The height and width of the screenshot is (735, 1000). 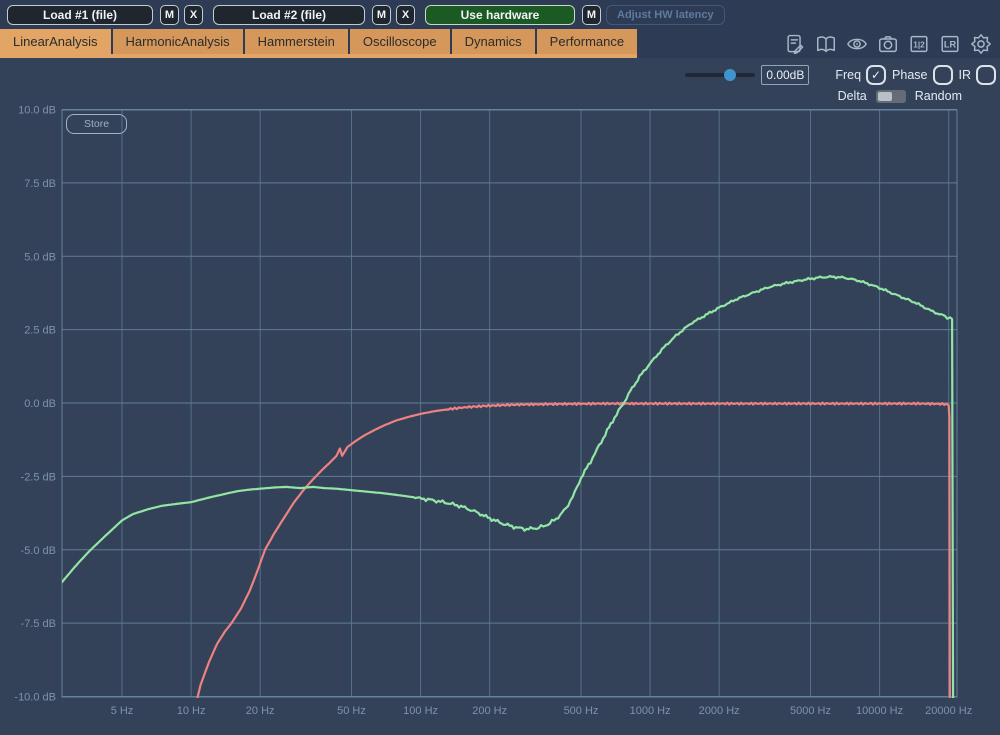 What do you see at coordinates (55, 41) in the screenshot?
I see `tab-linearanalysis: LinearAnalysis` at bounding box center [55, 41].